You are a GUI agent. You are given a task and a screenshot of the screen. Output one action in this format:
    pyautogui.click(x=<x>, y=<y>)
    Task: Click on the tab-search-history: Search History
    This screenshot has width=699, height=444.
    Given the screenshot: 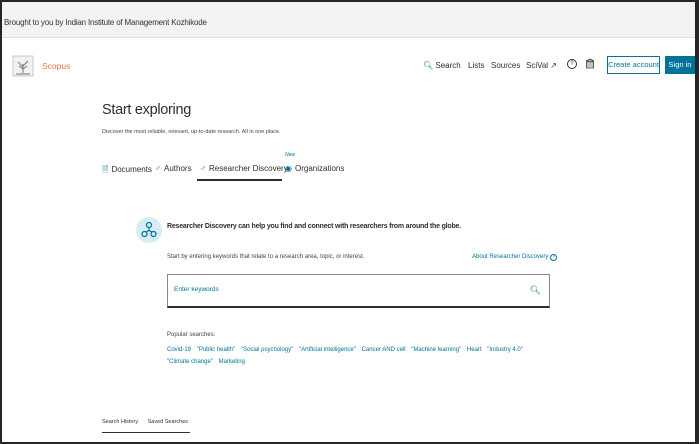 What is the action you would take?
    pyautogui.click(x=120, y=422)
    